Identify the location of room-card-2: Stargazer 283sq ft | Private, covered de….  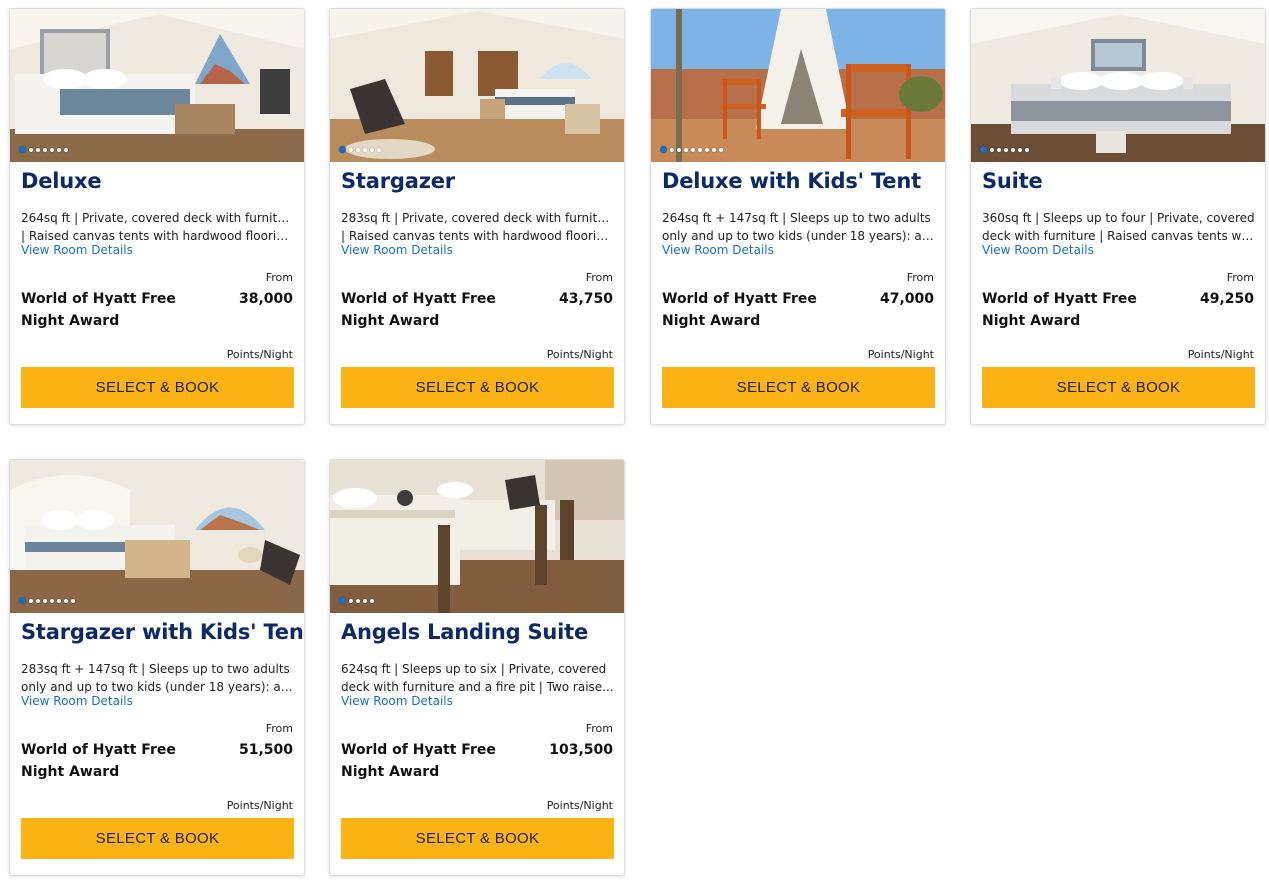
(477, 216).